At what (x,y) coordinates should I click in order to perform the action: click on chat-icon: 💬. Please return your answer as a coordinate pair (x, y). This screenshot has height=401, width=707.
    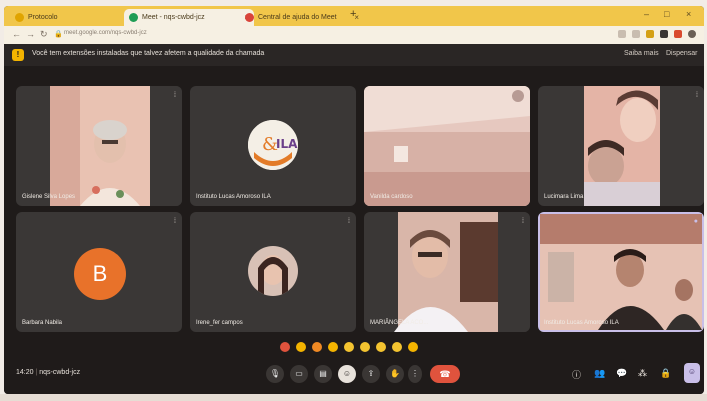
    Looking at the image, I should click on (621, 373).